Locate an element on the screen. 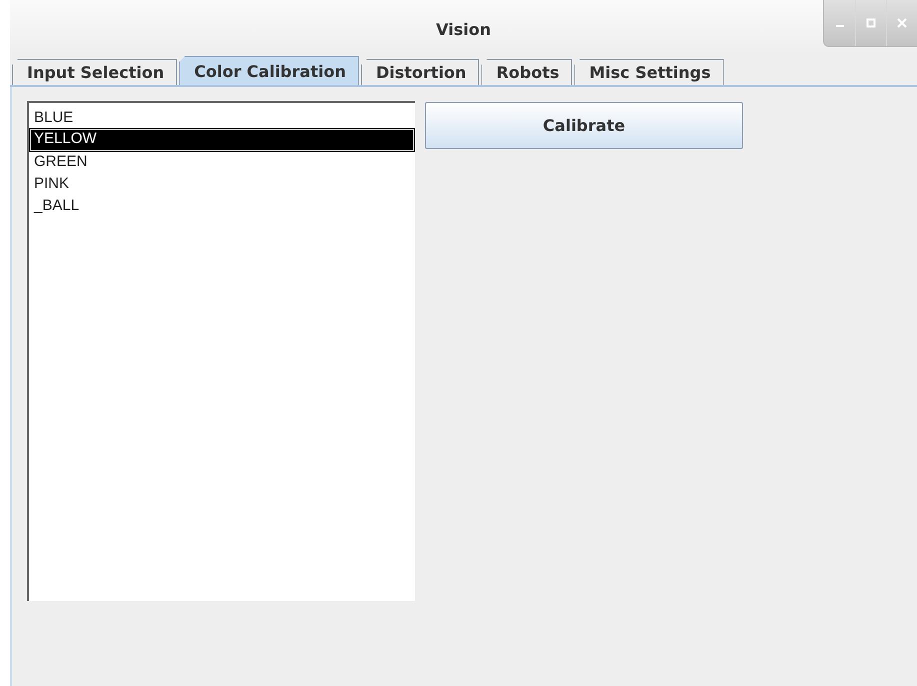 This screenshot has width=917, height=686. tab: Color Calibration is located at coordinates (269, 70).